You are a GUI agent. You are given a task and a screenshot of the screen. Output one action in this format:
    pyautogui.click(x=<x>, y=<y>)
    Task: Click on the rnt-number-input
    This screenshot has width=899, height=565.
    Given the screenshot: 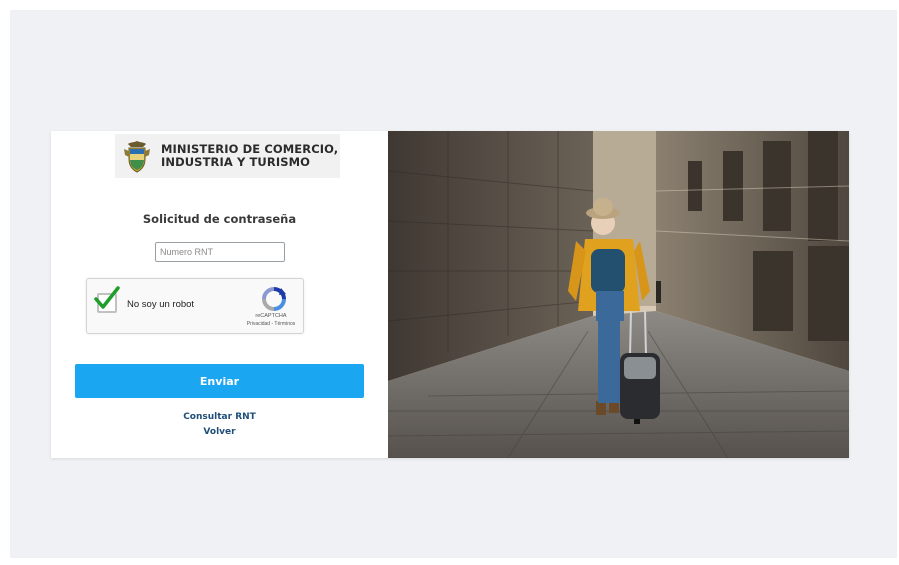 What is the action you would take?
    pyautogui.click(x=220, y=252)
    